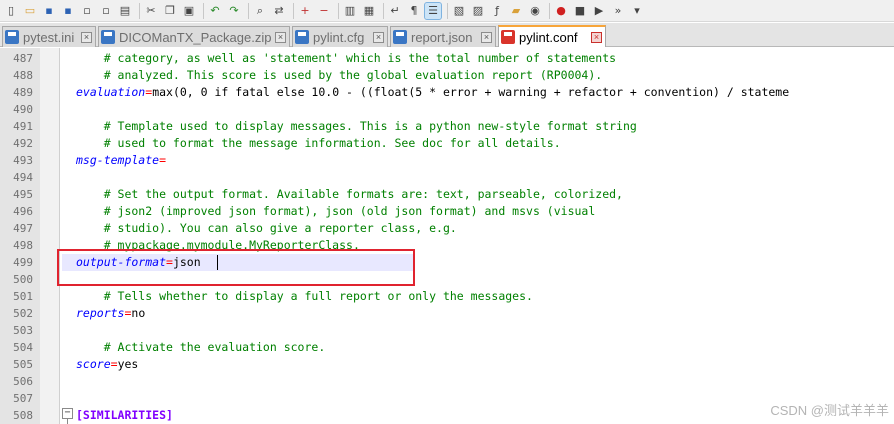 Image resolution: width=894 pixels, height=424 pixels. What do you see at coordinates (497, 11) in the screenshot?
I see `function-list-icon: ƒ` at bounding box center [497, 11].